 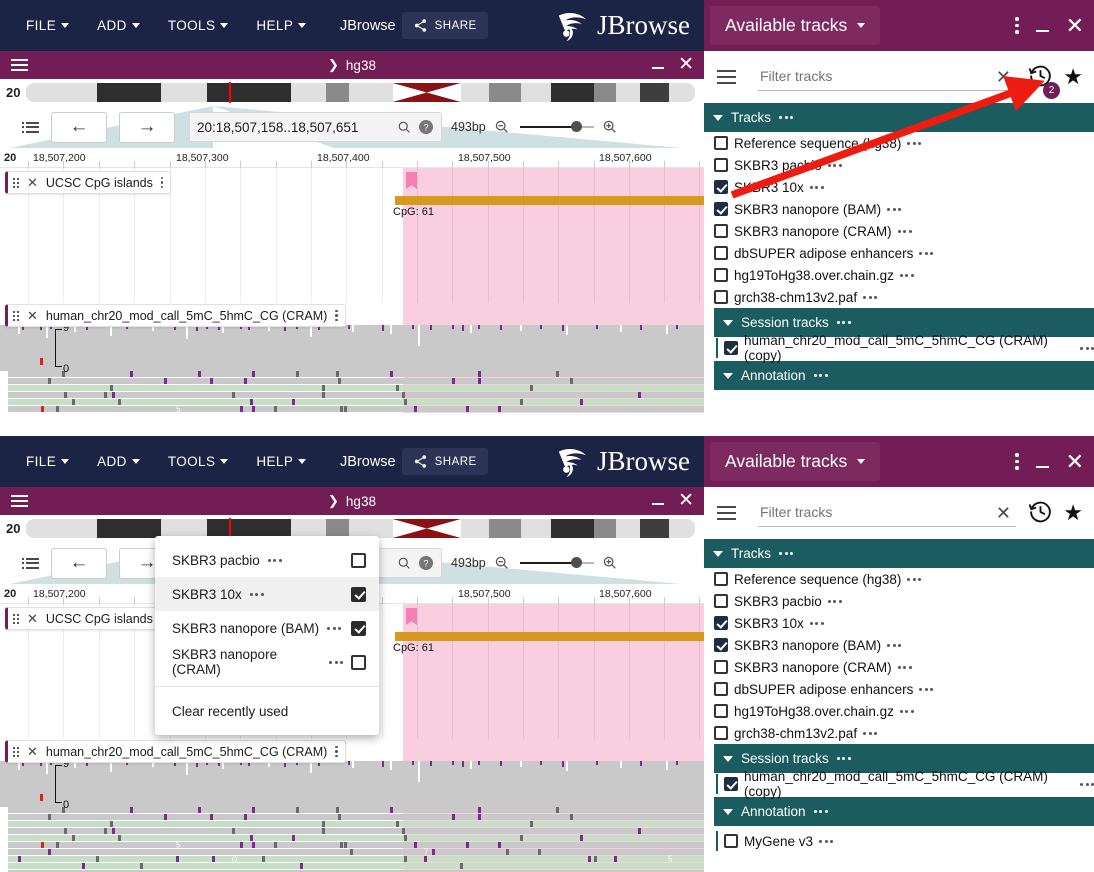 What do you see at coordinates (267, 711) in the screenshot?
I see `clear-recently-used-item: Clear recently used` at bounding box center [267, 711].